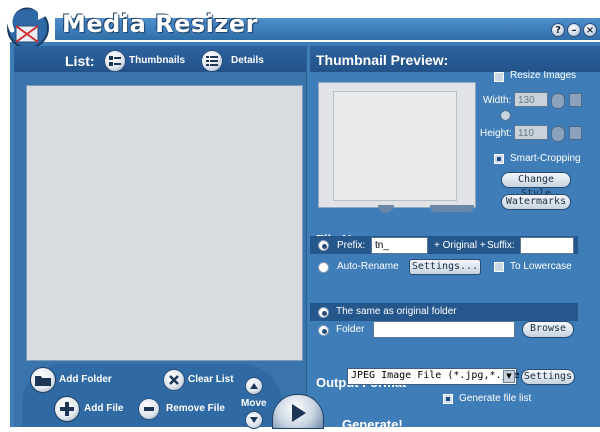 The height and width of the screenshot is (432, 600). What do you see at coordinates (543, 75) in the screenshot?
I see `resize-images-label: Resize Images` at bounding box center [543, 75].